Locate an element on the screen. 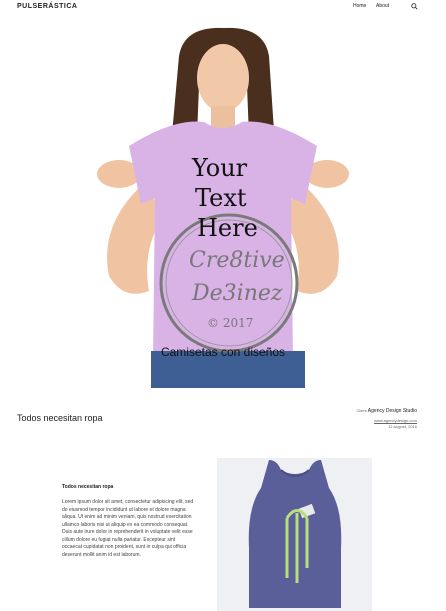 This screenshot has width=446, height=611. project-date: 12 August, 2016 is located at coordinates (402, 426).